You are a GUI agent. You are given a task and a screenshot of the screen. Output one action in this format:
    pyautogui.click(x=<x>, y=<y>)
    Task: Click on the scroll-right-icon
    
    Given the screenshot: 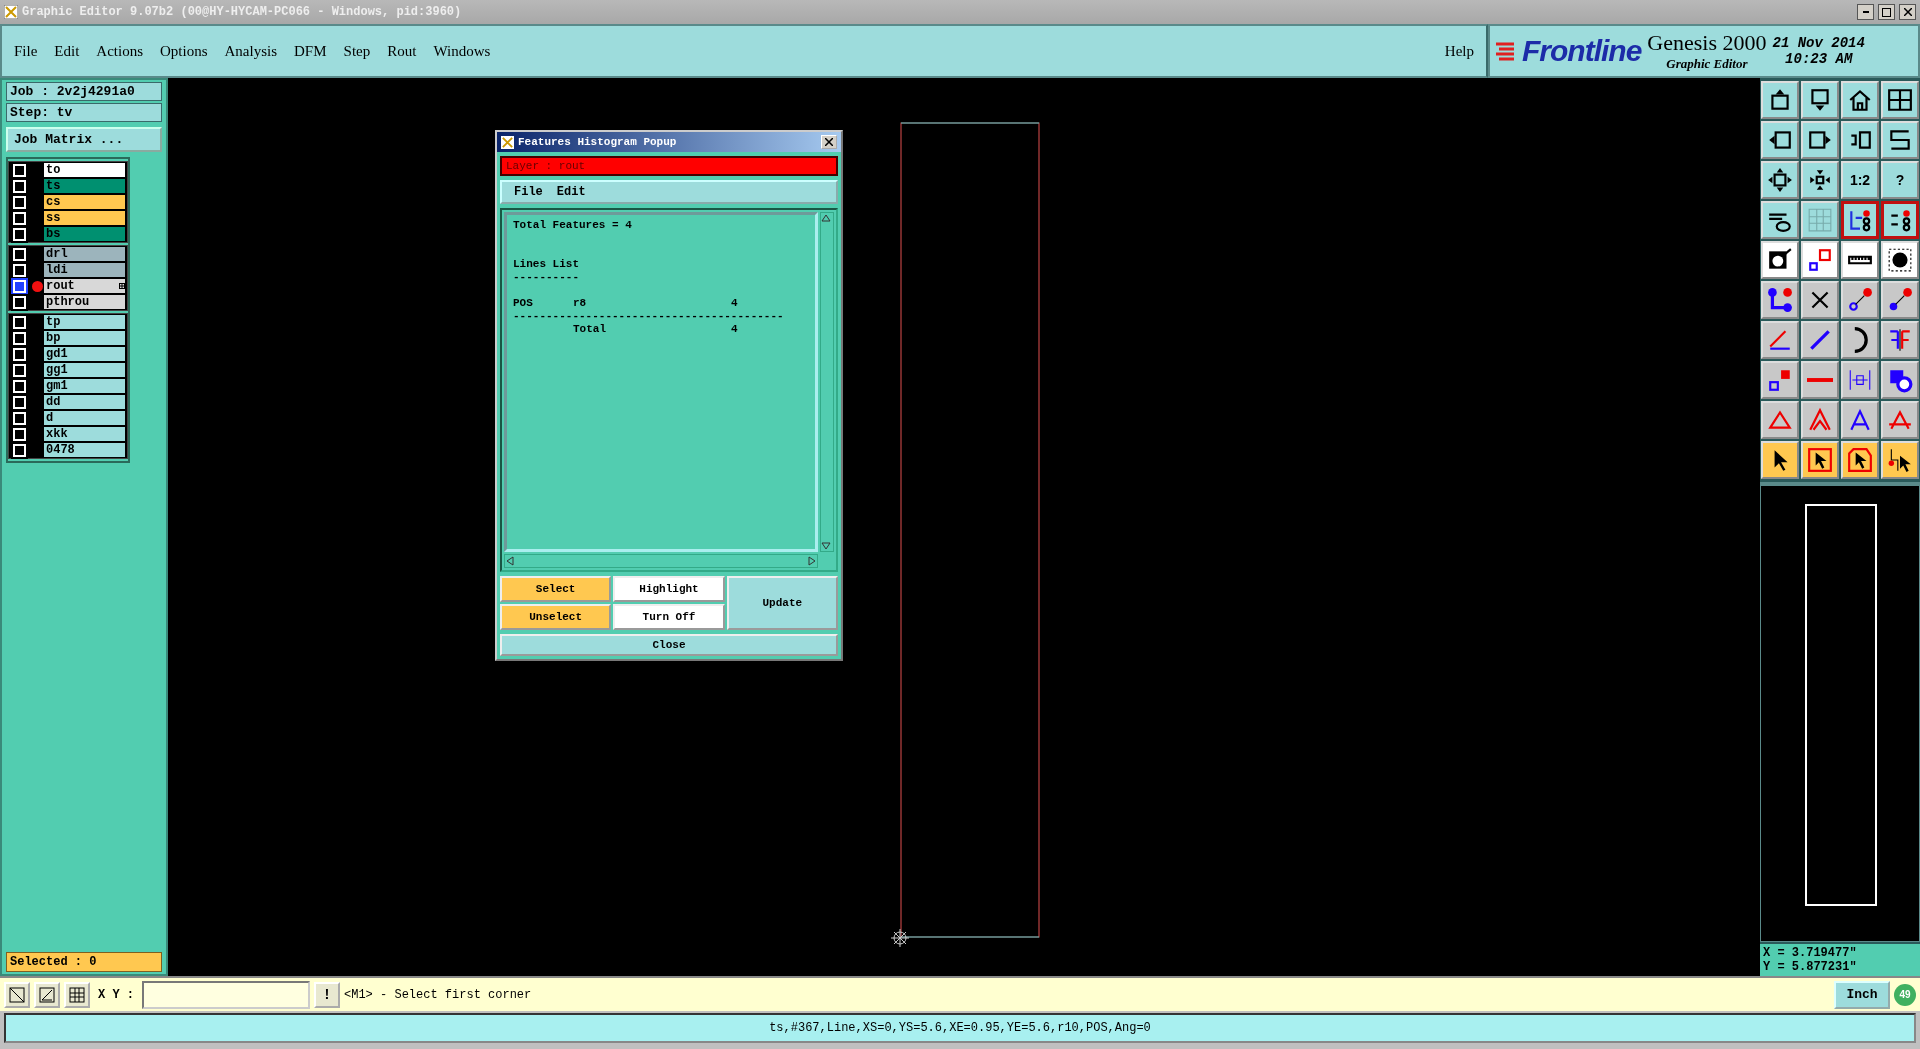 What is the action you would take?
    pyautogui.click(x=812, y=561)
    